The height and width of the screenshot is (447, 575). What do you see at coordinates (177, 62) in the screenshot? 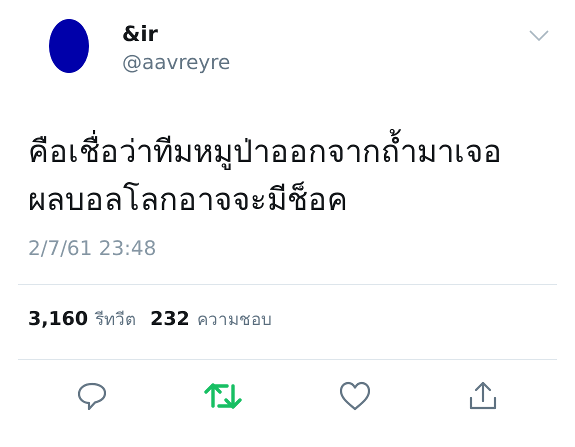
I see `user-handle: @aavreyre` at bounding box center [177, 62].